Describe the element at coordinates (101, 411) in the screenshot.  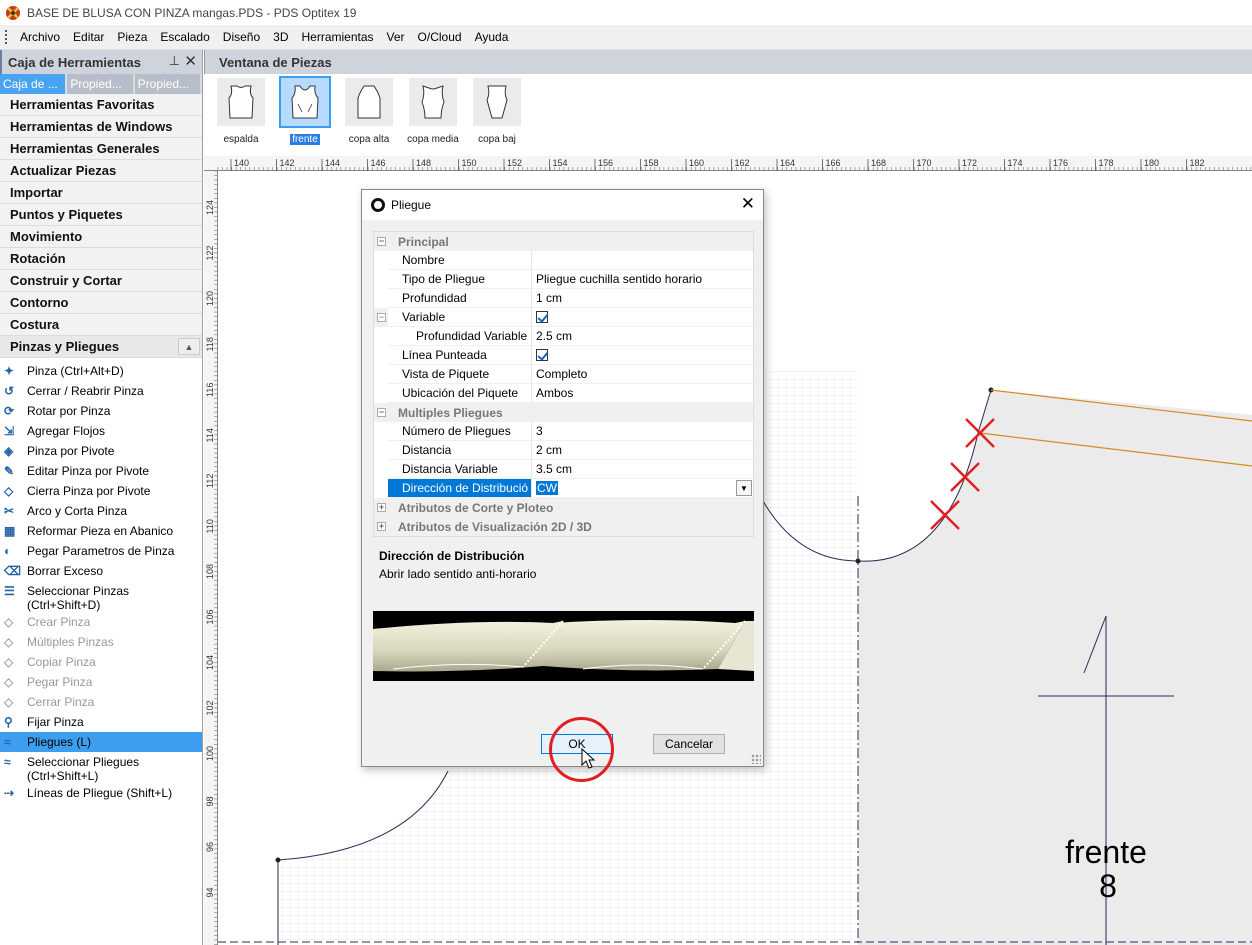
I see `tool-item: ⟳ Rotar por Pinza` at that location.